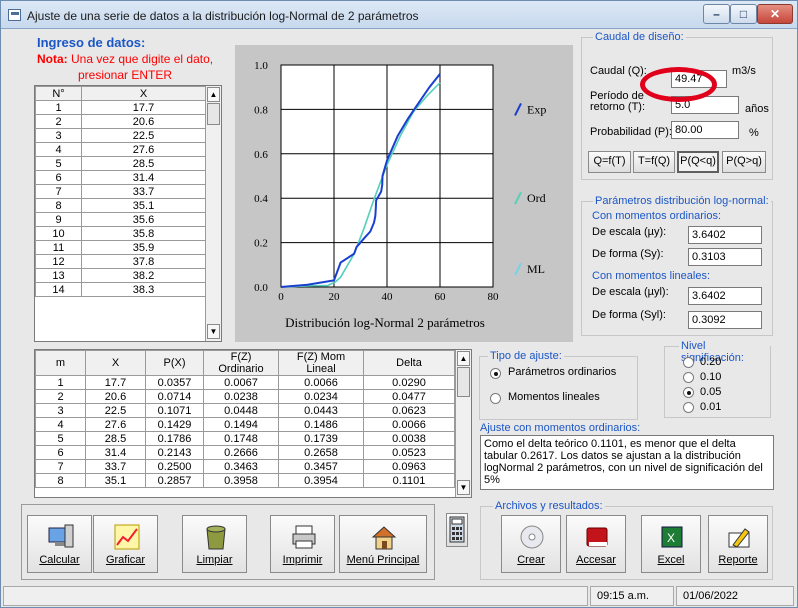  Describe the element at coordinates (143, 107) in the screenshot. I see `row-value: 17.7` at that location.